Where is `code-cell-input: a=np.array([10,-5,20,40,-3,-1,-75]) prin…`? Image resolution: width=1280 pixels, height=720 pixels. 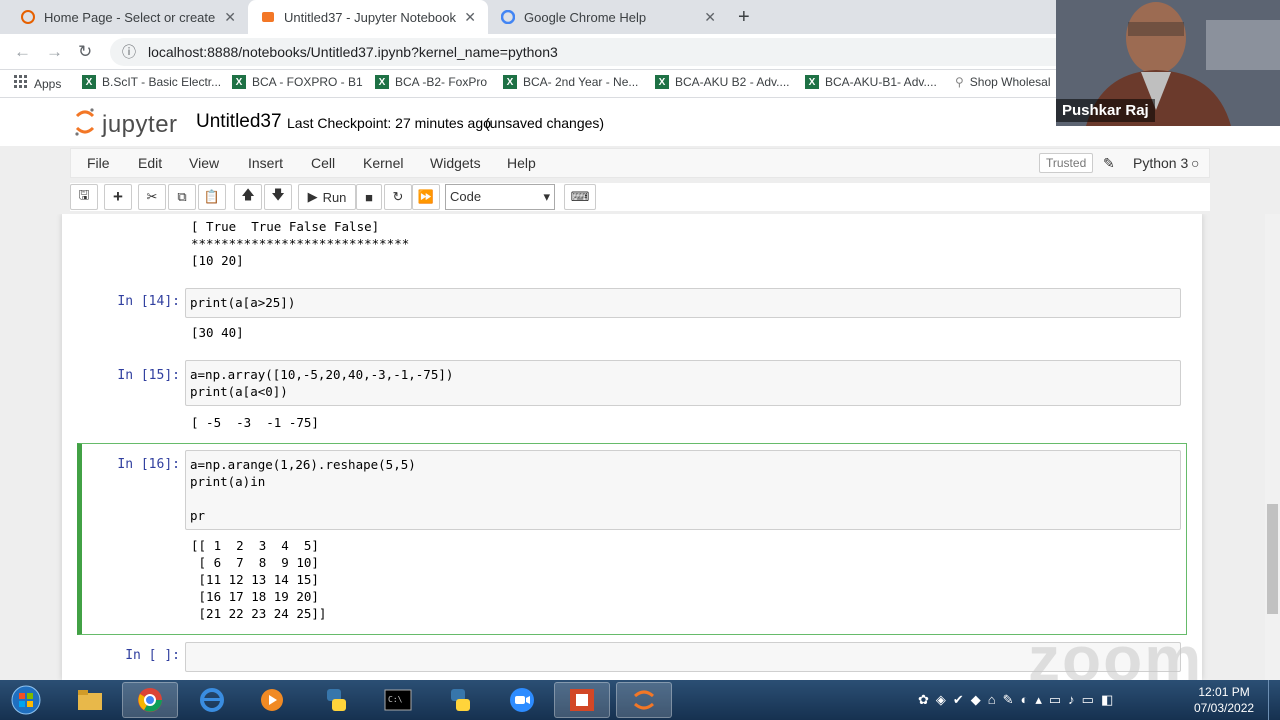
code-cell-input: a=np.array([10,-5,20,40,-3,-1,-75]) prin… is located at coordinates (683, 383).